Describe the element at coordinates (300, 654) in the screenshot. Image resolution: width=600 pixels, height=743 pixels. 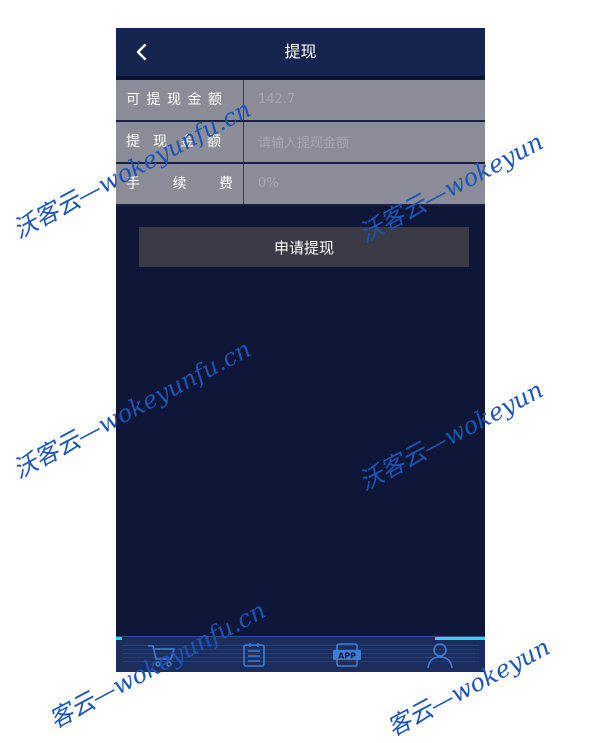
I see `bottom-tab-bar: APP` at that location.